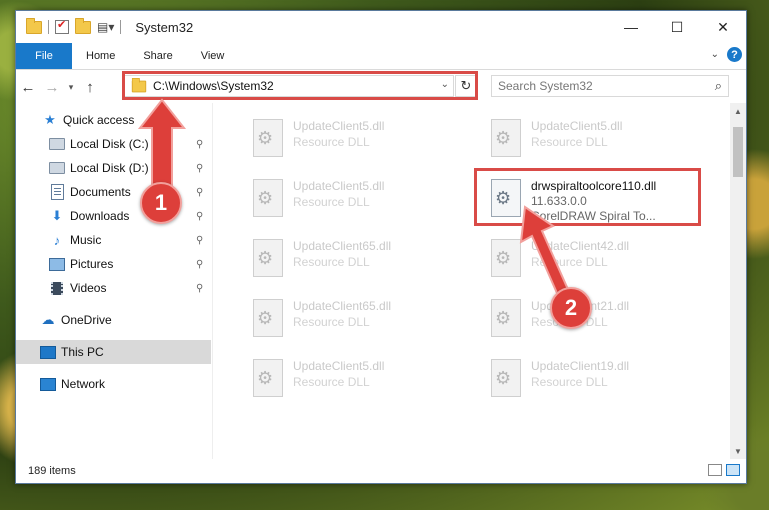 The width and height of the screenshot is (769, 510). What do you see at coordinates (100, 56) in the screenshot?
I see `tab-home: Home` at bounding box center [100, 56].